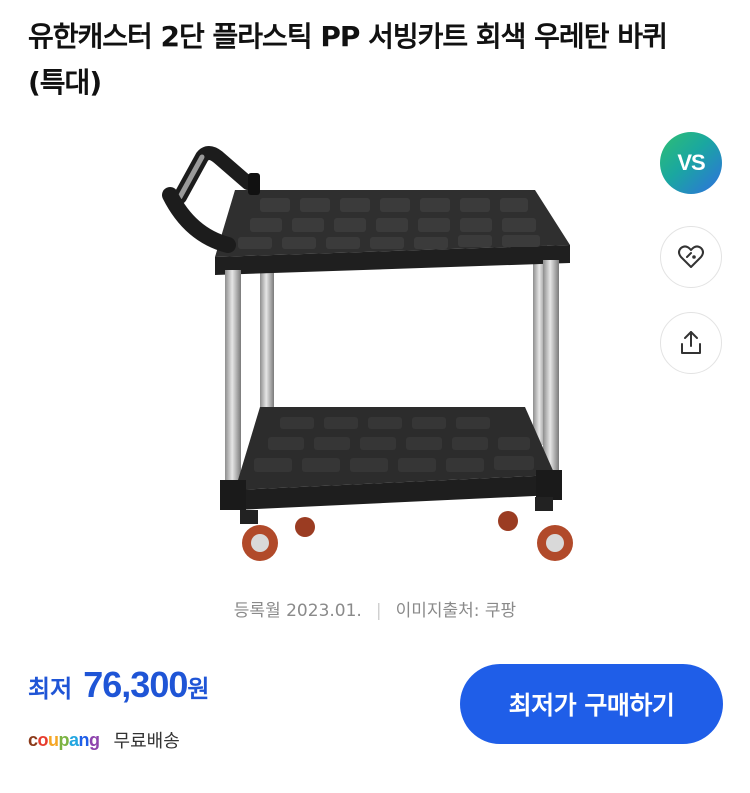  What do you see at coordinates (94, 739) in the screenshot?
I see `logo-letter: g` at bounding box center [94, 739].